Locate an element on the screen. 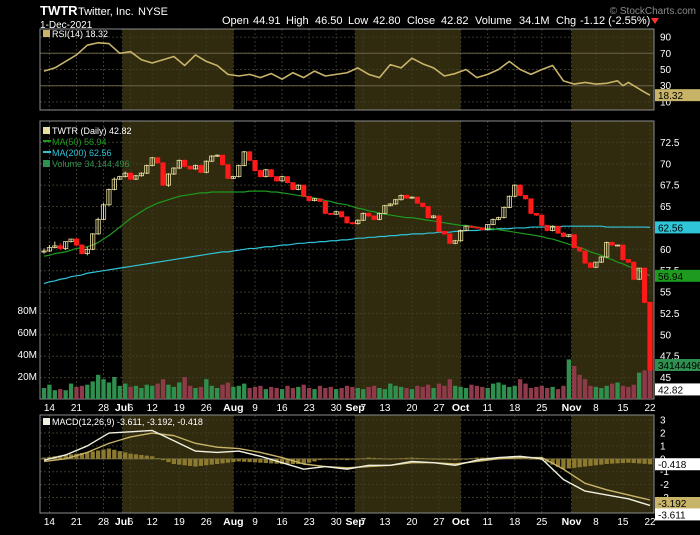 The width and height of the screenshot is (700, 535). price-tick-label: 55 is located at coordinates (666, 293).